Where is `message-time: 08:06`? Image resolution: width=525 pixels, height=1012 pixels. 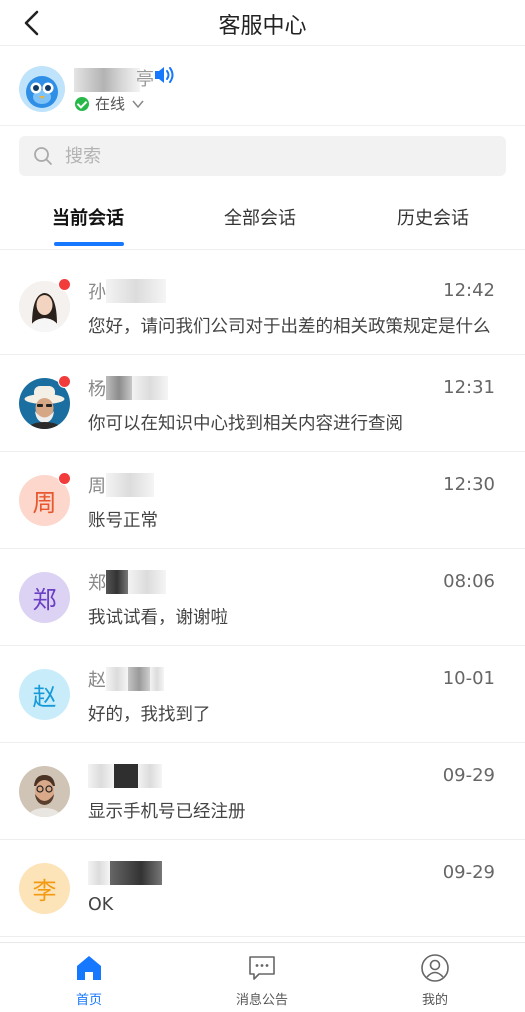
message-time: 08:06 is located at coordinates (469, 581).